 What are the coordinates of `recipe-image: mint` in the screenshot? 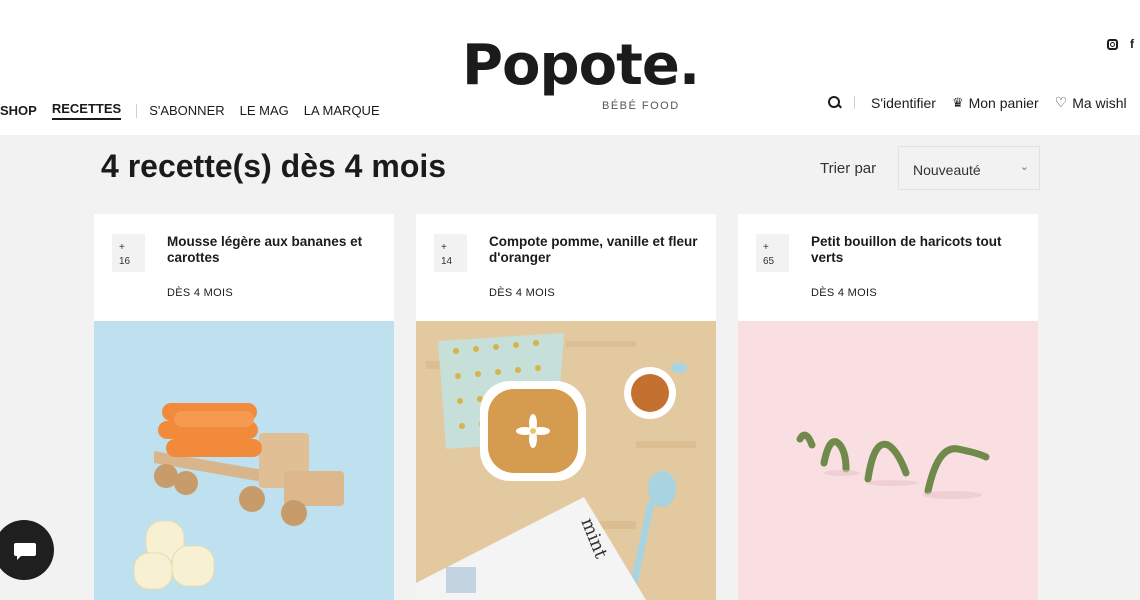 It's located at (566, 460).